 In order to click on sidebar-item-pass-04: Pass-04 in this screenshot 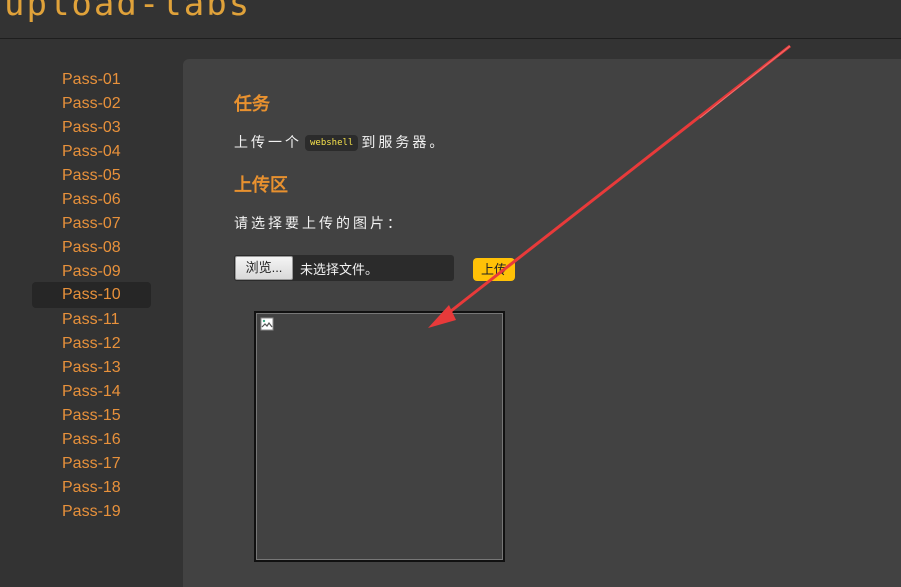, I will do `click(91, 152)`.